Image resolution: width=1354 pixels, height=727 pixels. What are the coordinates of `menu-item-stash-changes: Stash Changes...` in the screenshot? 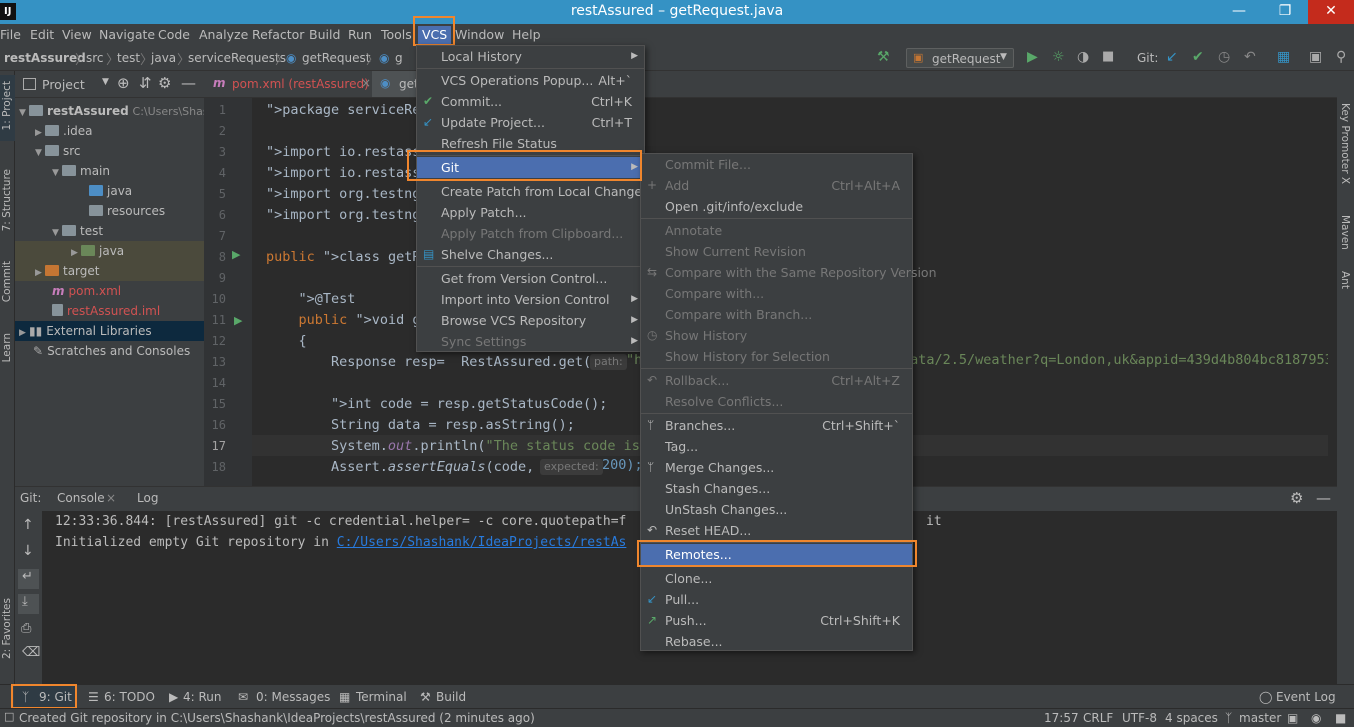 It's located at (776, 488).